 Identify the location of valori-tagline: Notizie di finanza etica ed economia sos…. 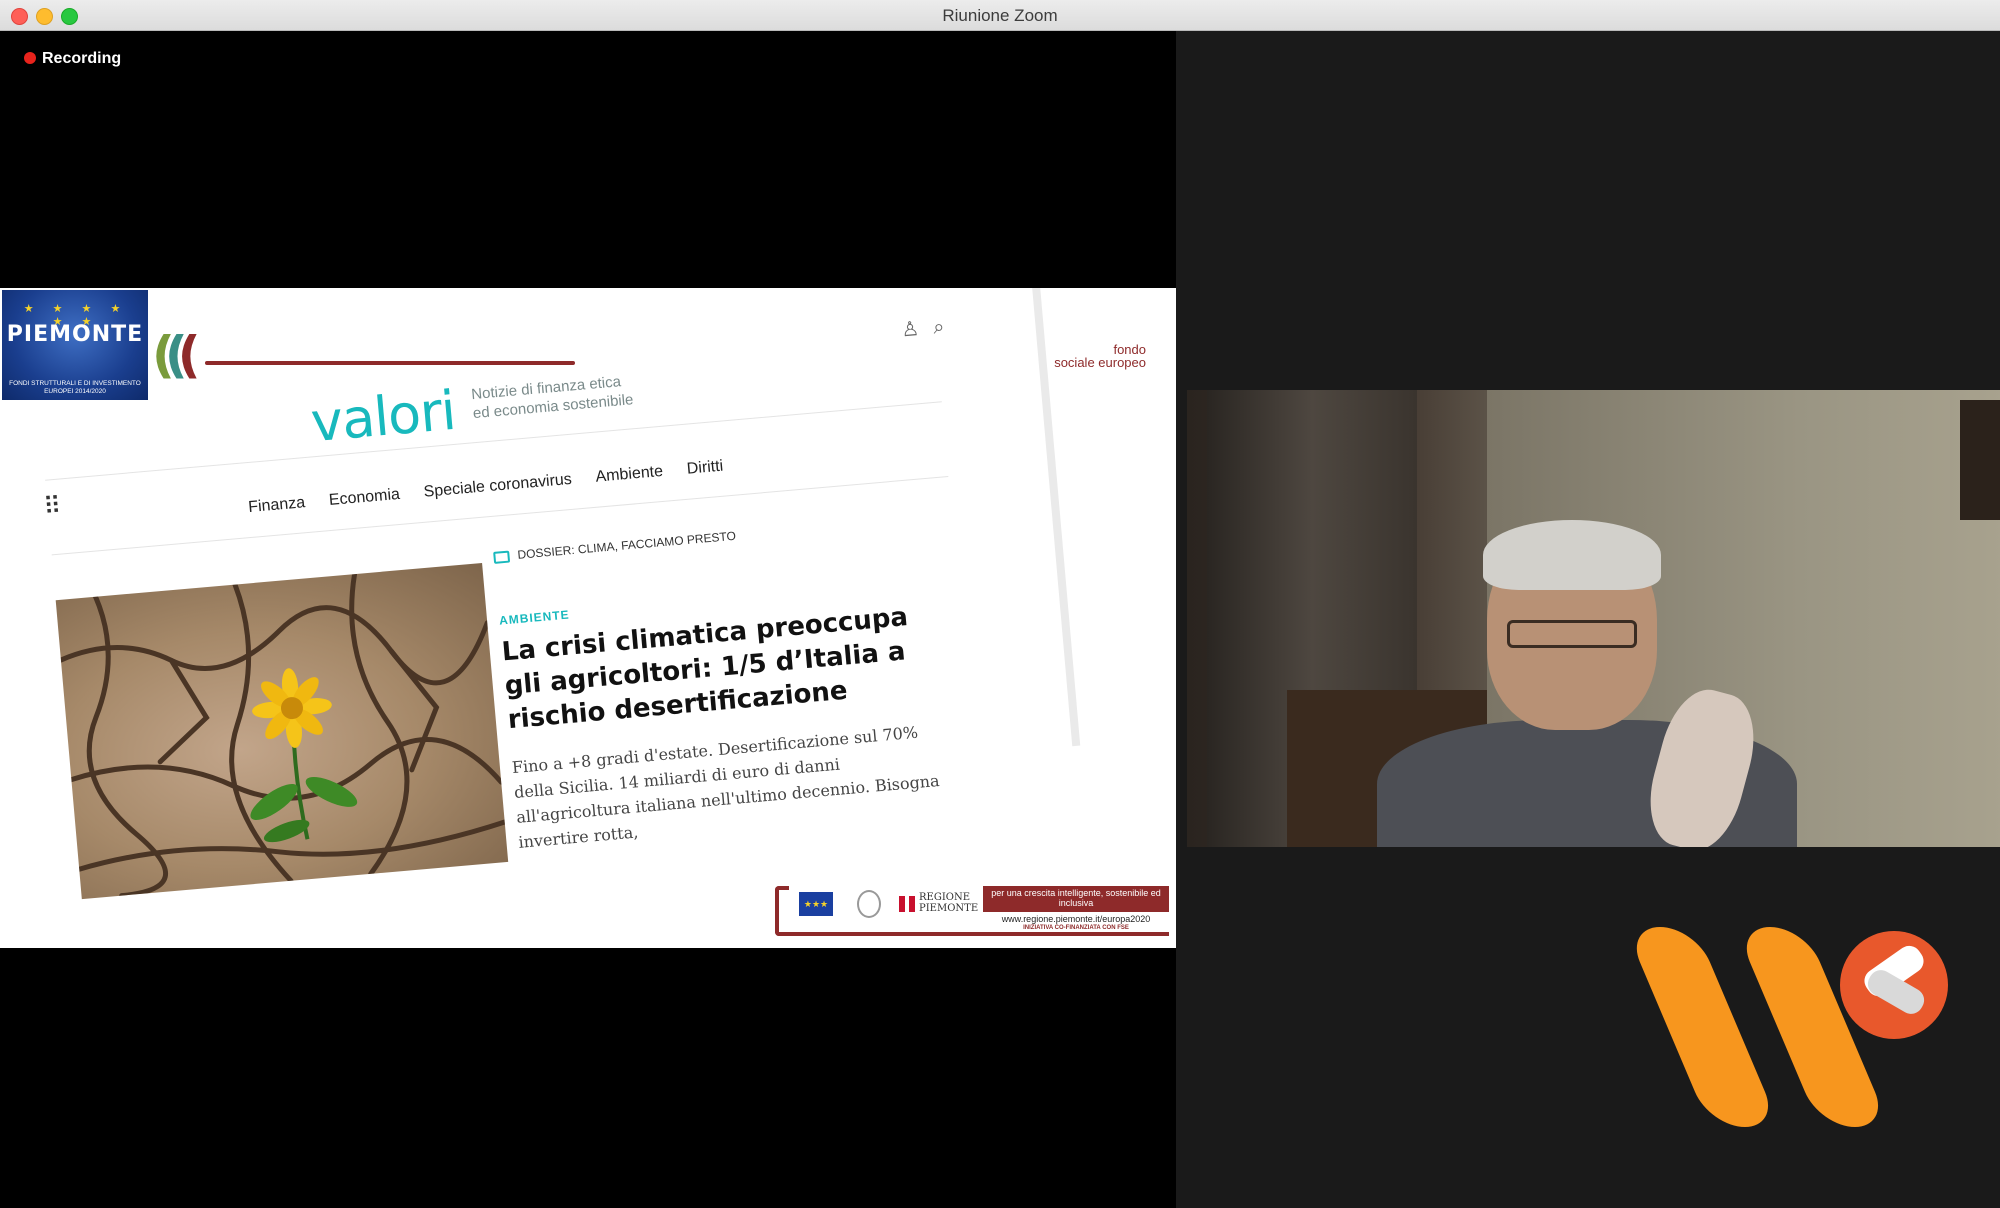
(553, 397).